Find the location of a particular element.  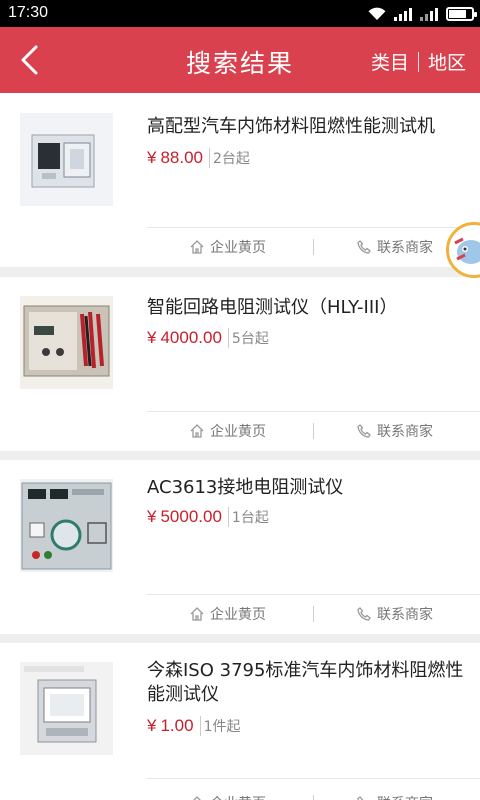

min-order-qty: 1件起 is located at coordinates (219, 726).